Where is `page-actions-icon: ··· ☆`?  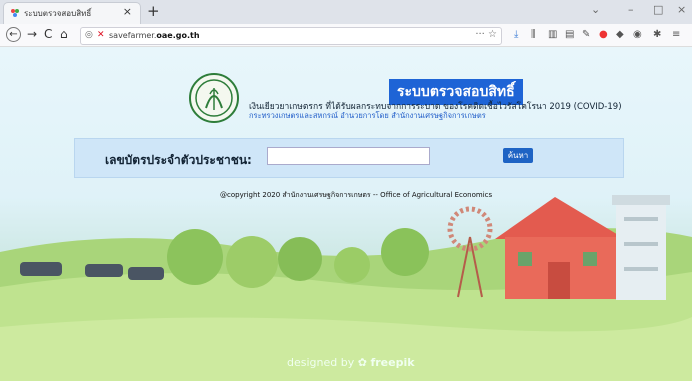 page-actions-icon: ··· ☆ is located at coordinates (486, 34).